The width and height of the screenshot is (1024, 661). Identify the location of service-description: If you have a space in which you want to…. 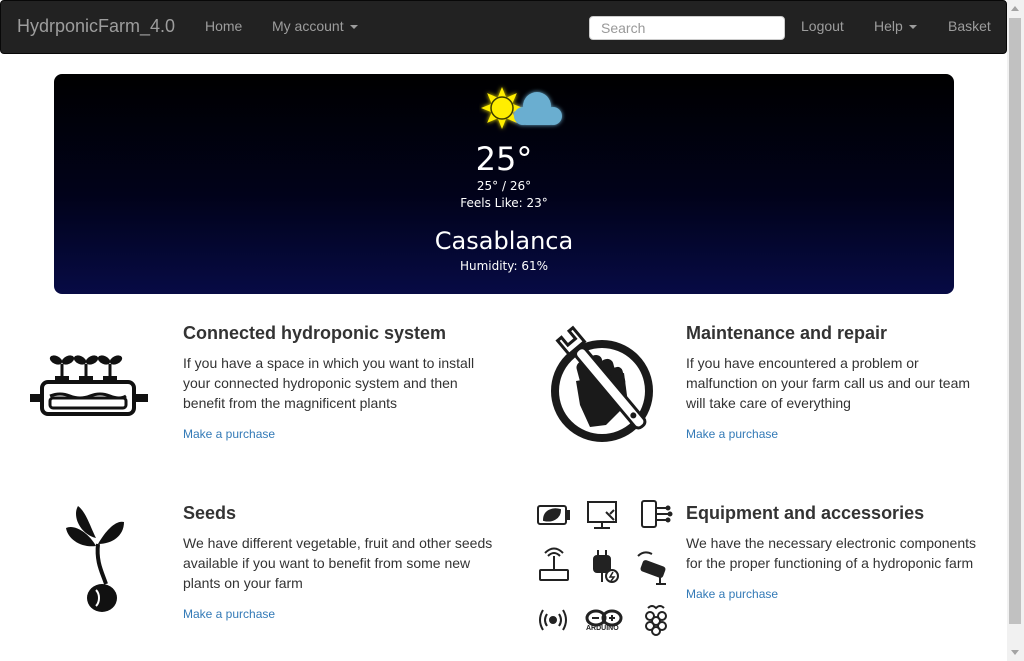
(329, 383).